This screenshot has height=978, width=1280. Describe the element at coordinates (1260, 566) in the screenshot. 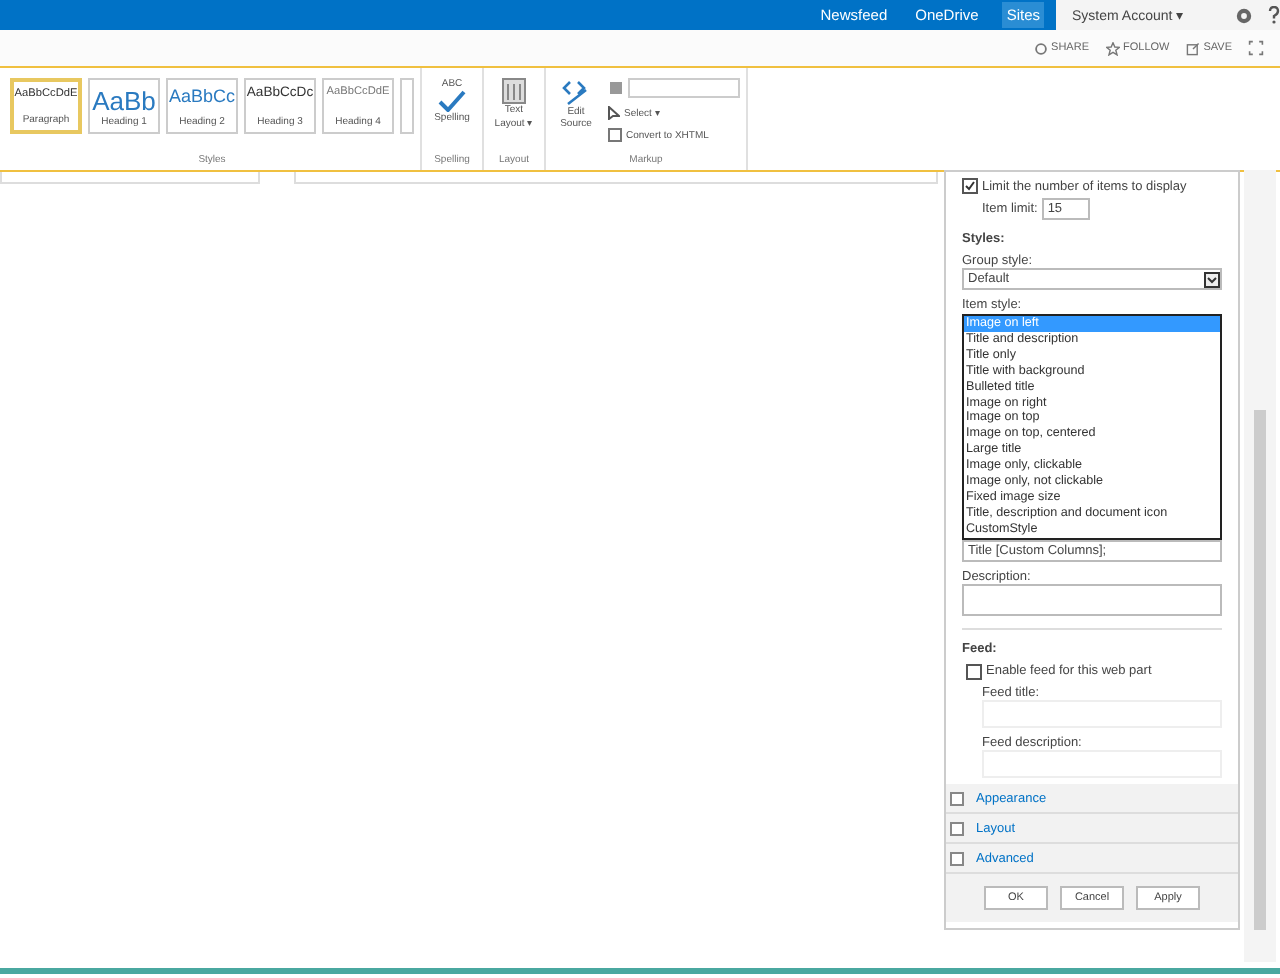

I see `scrollbar` at that location.